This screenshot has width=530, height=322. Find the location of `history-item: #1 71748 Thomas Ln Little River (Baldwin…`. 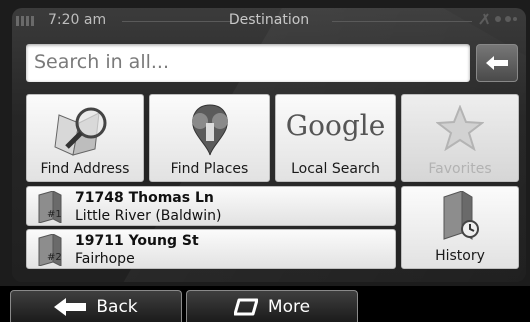

history-item: #1 71748 Thomas Ln Little River (Baldwin… is located at coordinates (211, 206).